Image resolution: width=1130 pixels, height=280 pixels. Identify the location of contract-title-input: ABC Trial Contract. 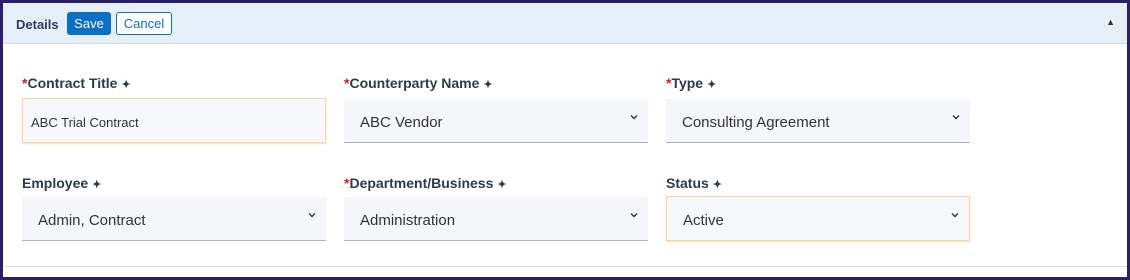
(174, 120).